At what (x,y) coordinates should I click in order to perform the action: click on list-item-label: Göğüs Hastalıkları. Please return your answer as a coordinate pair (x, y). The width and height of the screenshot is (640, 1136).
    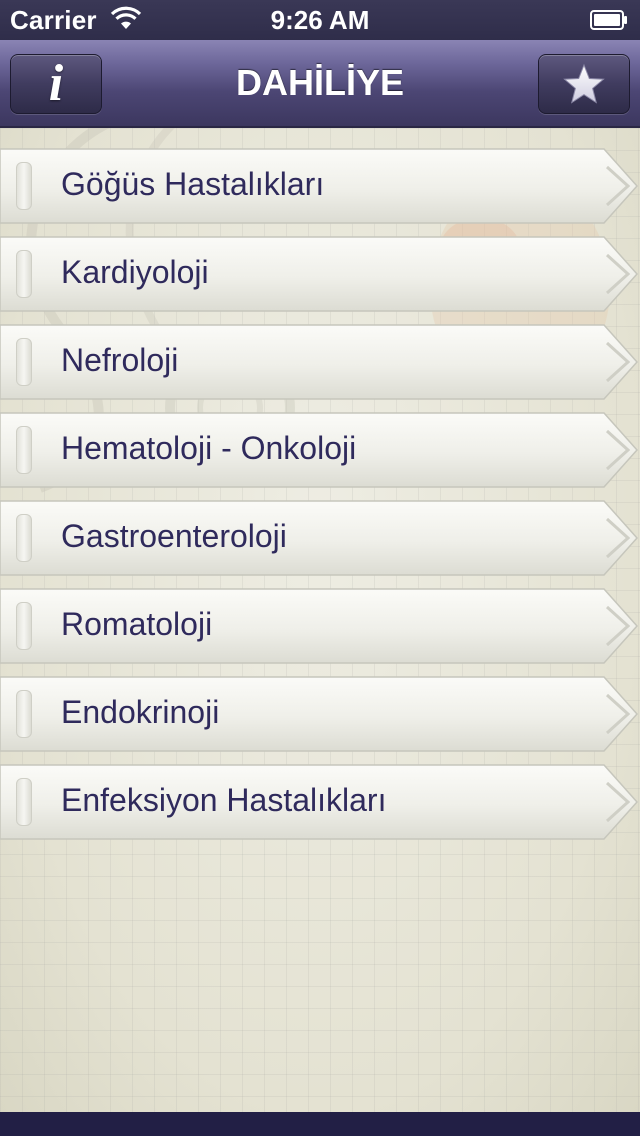
    Looking at the image, I should click on (193, 184).